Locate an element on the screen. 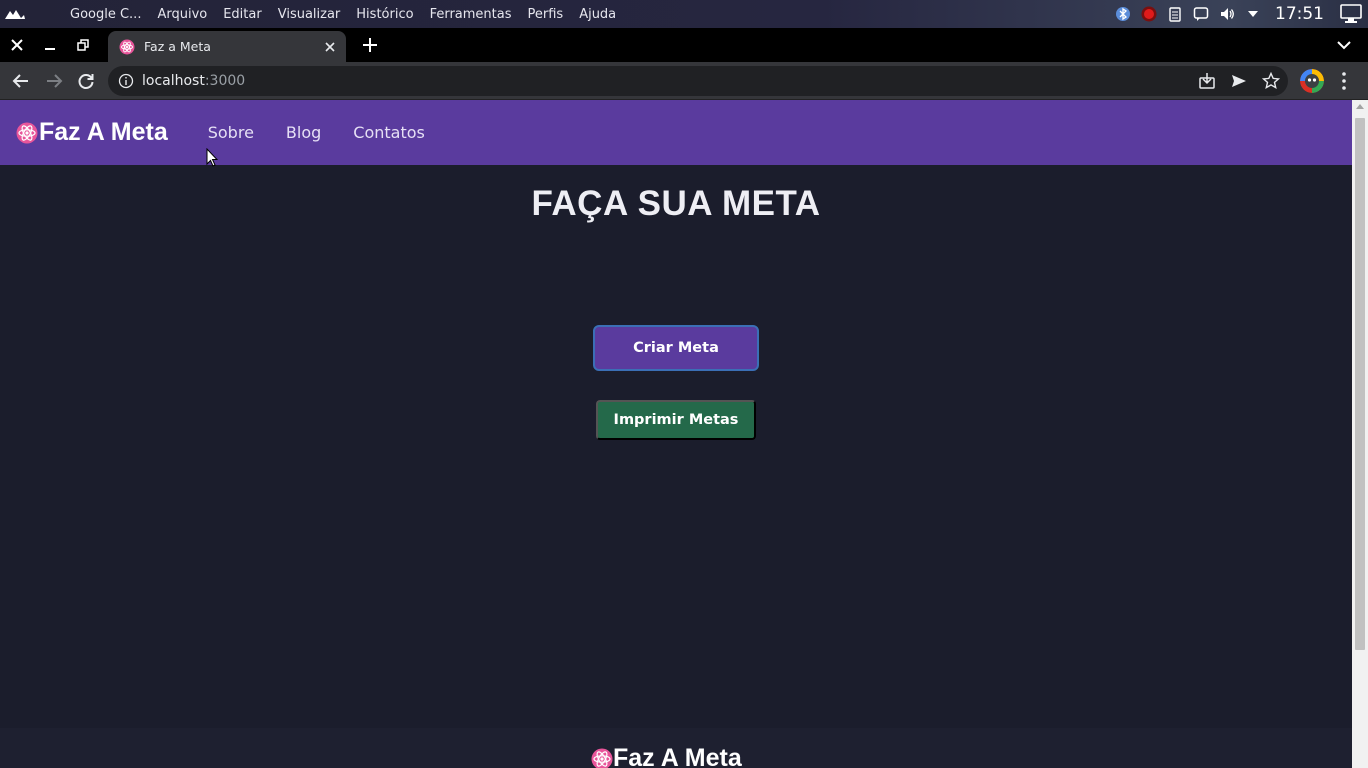 The image size is (1368, 768). address-bar: localhost:3000 is located at coordinates (698, 81).